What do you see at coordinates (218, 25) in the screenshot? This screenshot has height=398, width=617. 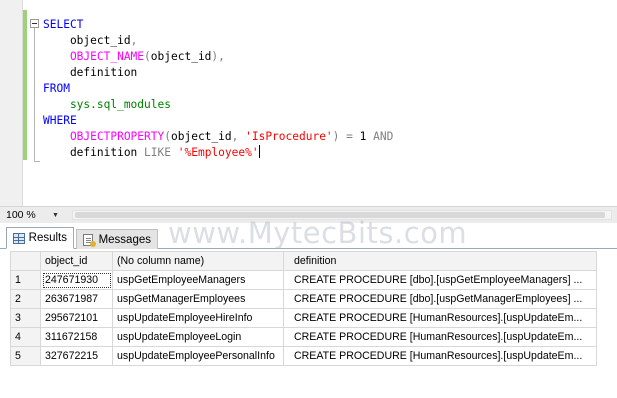 I see `code-line: SELECT` at bounding box center [218, 25].